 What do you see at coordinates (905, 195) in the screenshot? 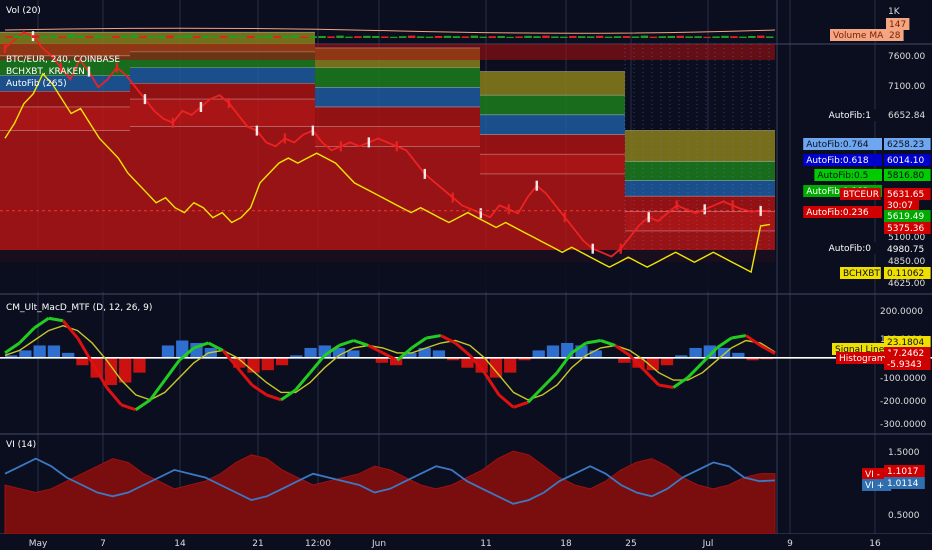
I see `btceur-price-badge: 5631.65` at bounding box center [905, 195].